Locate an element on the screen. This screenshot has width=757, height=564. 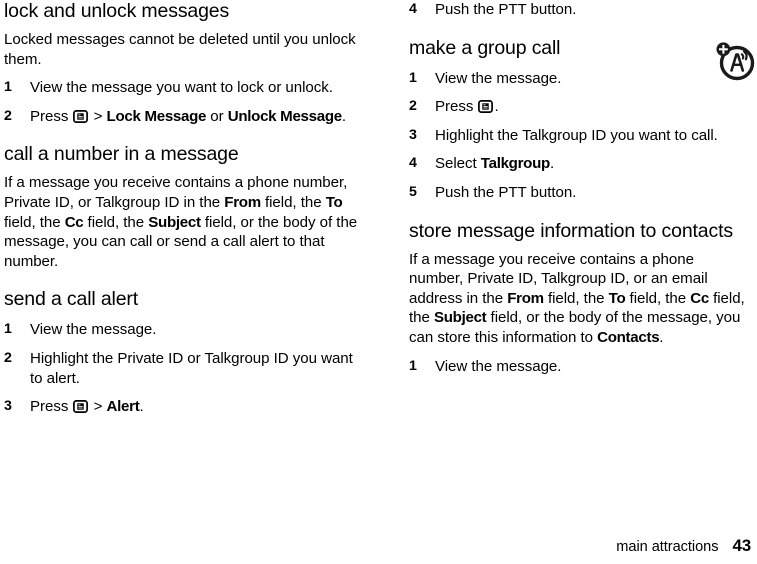
steps-list-continued: 4 Push the PTT button. is located at coordinates (580, 10).